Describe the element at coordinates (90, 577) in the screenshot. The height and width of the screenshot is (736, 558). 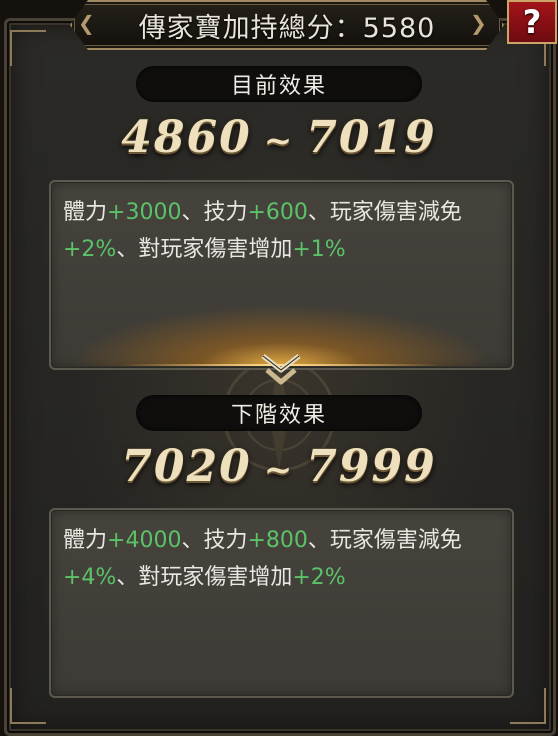
I see `bonus-value: +4%` at that location.